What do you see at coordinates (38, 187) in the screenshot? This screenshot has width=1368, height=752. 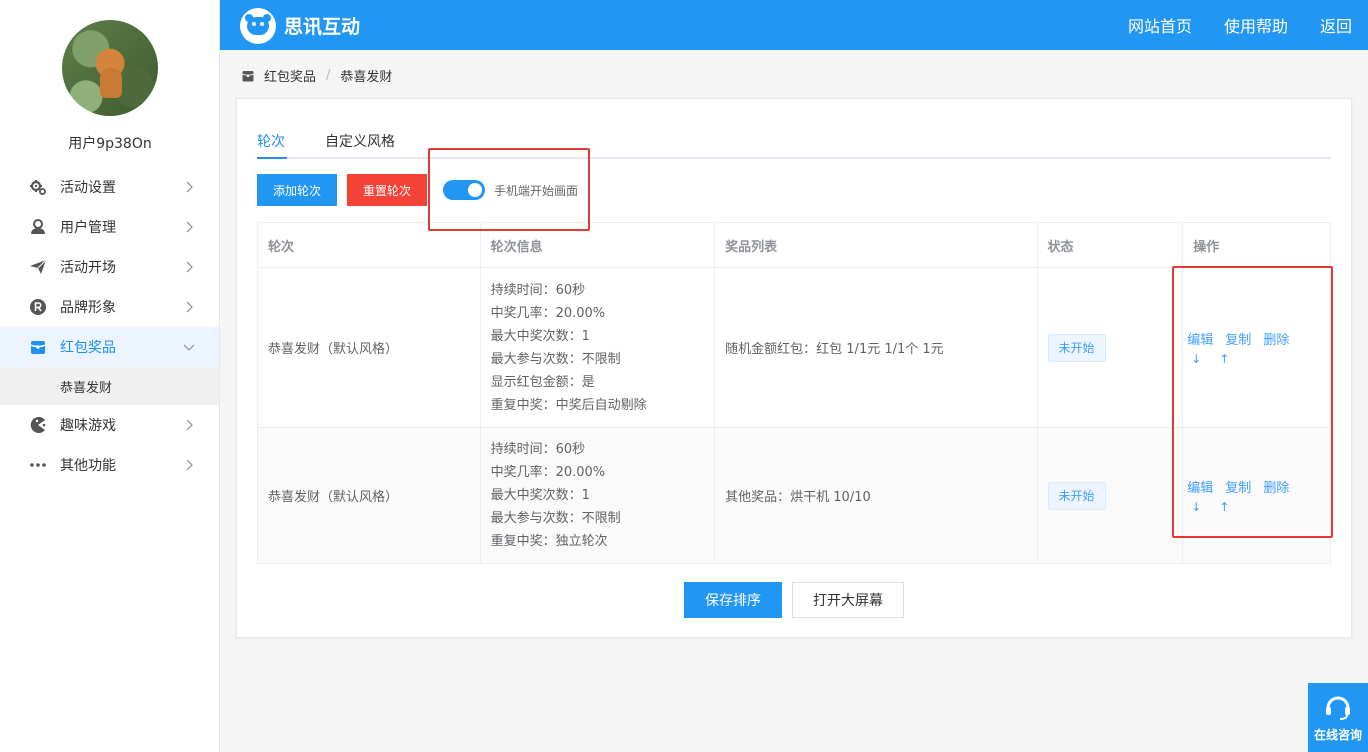 I see `gears-icon` at bounding box center [38, 187].